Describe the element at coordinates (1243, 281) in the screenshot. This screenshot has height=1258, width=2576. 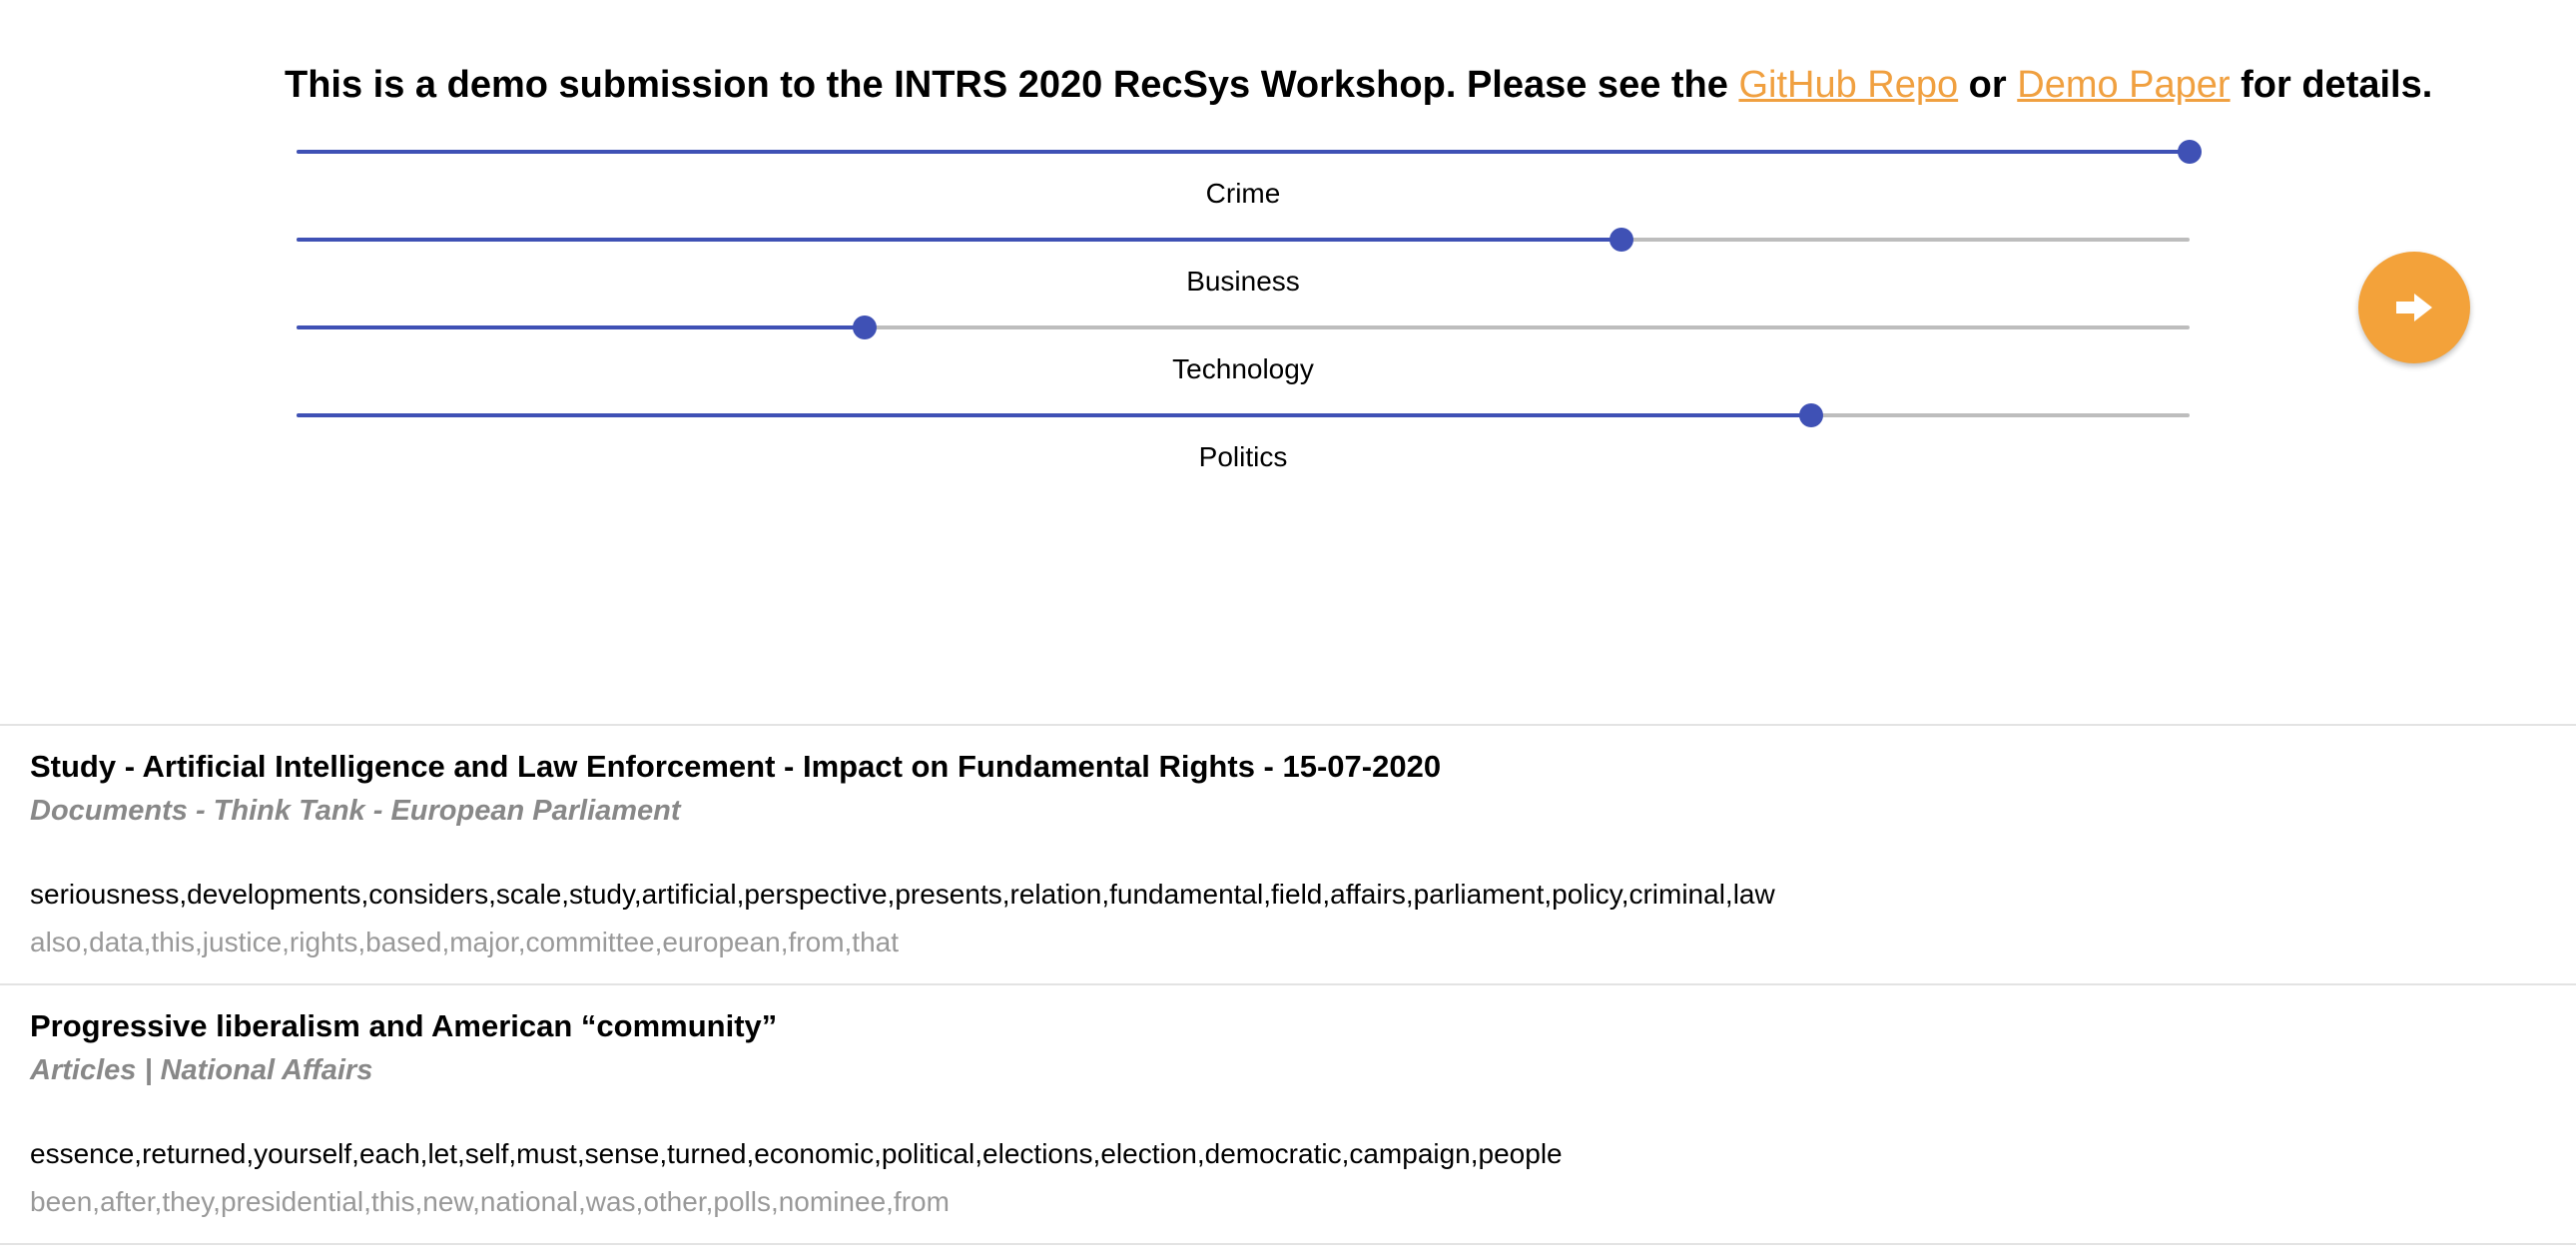
I see `slider-label-business: Business` at that location.